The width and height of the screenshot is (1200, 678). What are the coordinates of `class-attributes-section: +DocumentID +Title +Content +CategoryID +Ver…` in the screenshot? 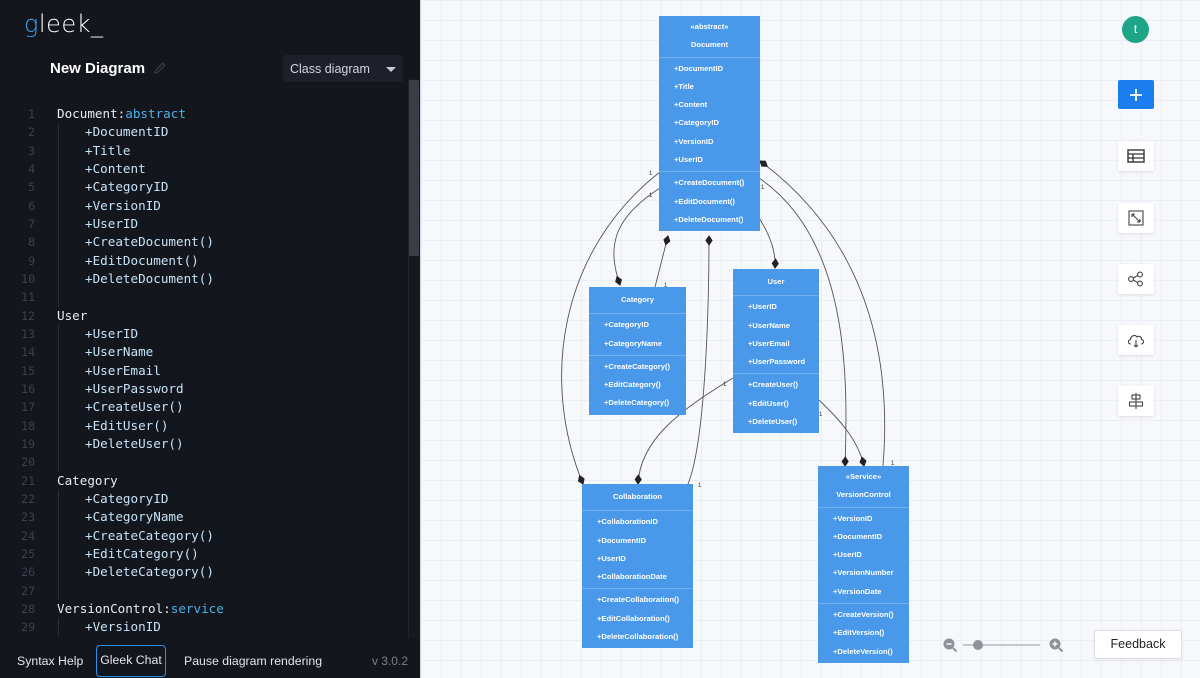 It's located at (709, 115).